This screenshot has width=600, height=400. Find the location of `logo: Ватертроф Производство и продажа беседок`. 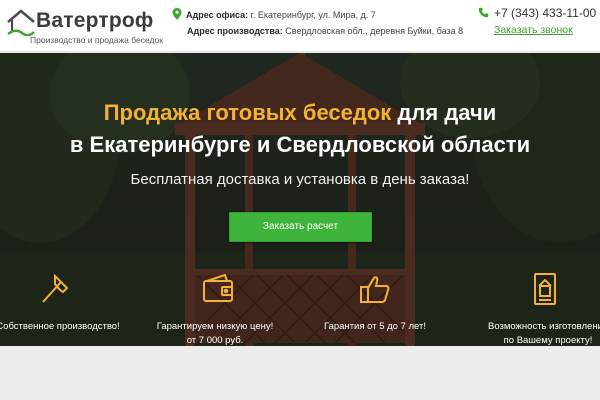

logo: Ватертроф Производство и продажа беседок is located at coordinates (86, 25).